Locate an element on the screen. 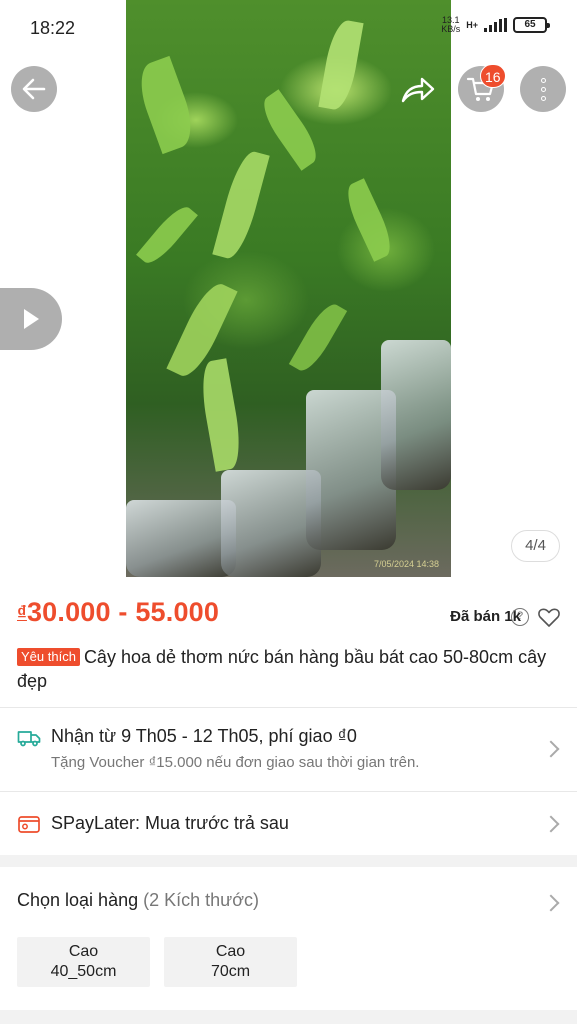 Image resolution: width=577 pixels, height=1024 pixels. arrow-left-icon is located at coordinates (34, 89).